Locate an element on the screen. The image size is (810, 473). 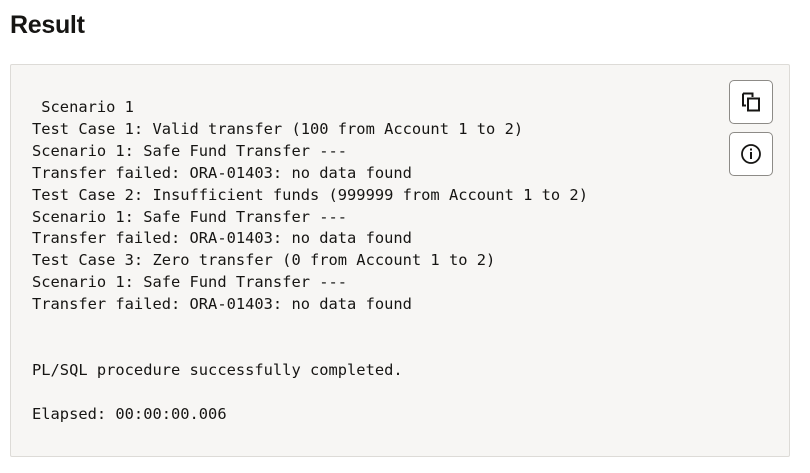
output-line: Scenario 1 is located at coordinates (83, 107).